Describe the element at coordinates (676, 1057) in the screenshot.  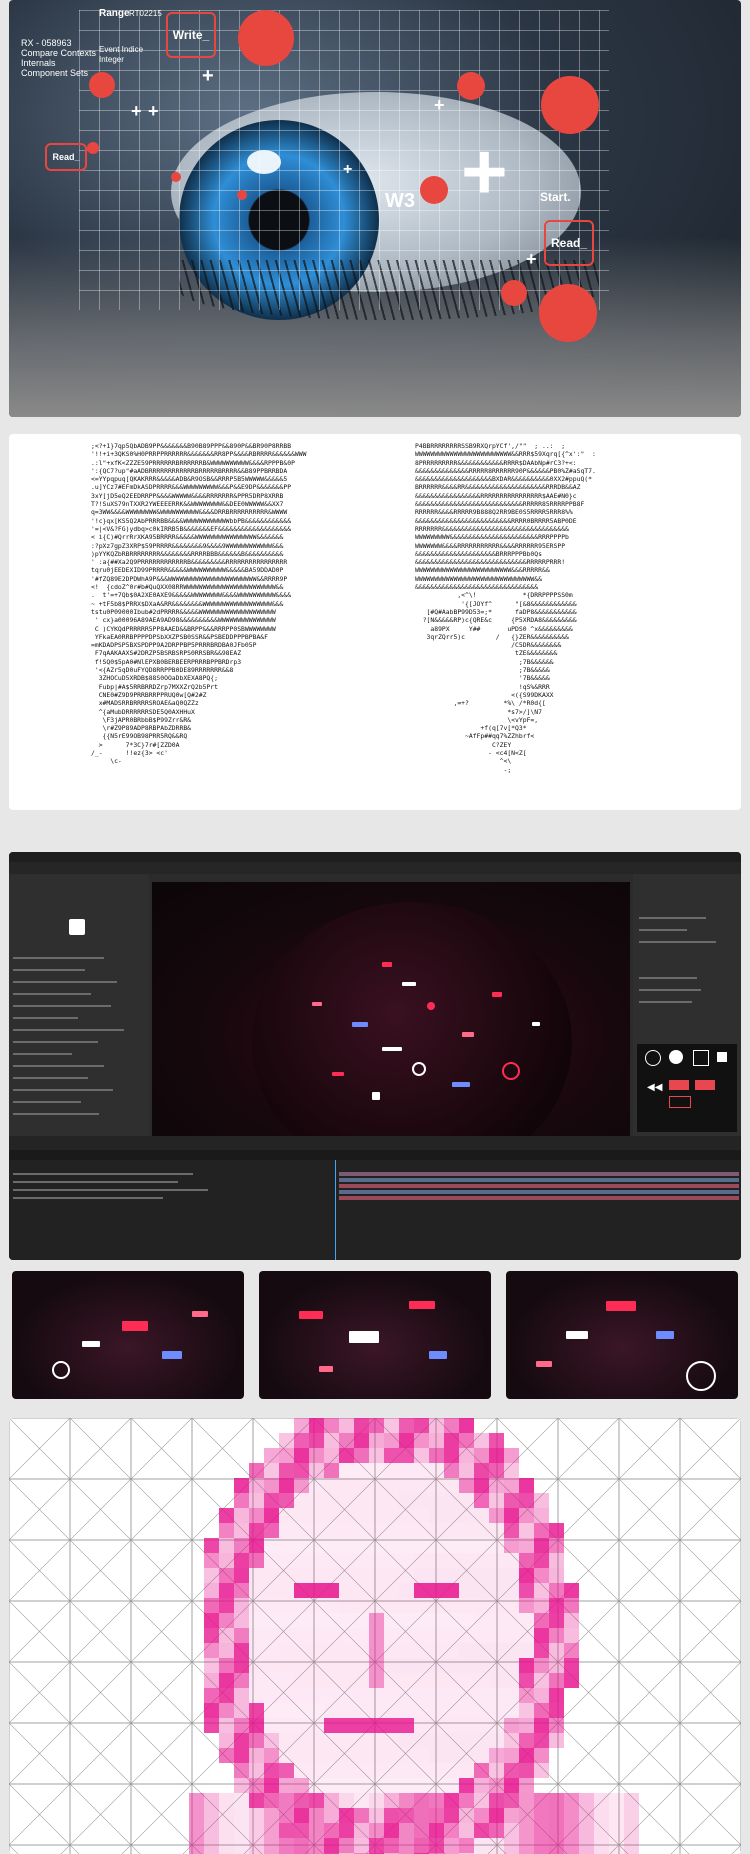
I see `circle-filled-icon` at that location.